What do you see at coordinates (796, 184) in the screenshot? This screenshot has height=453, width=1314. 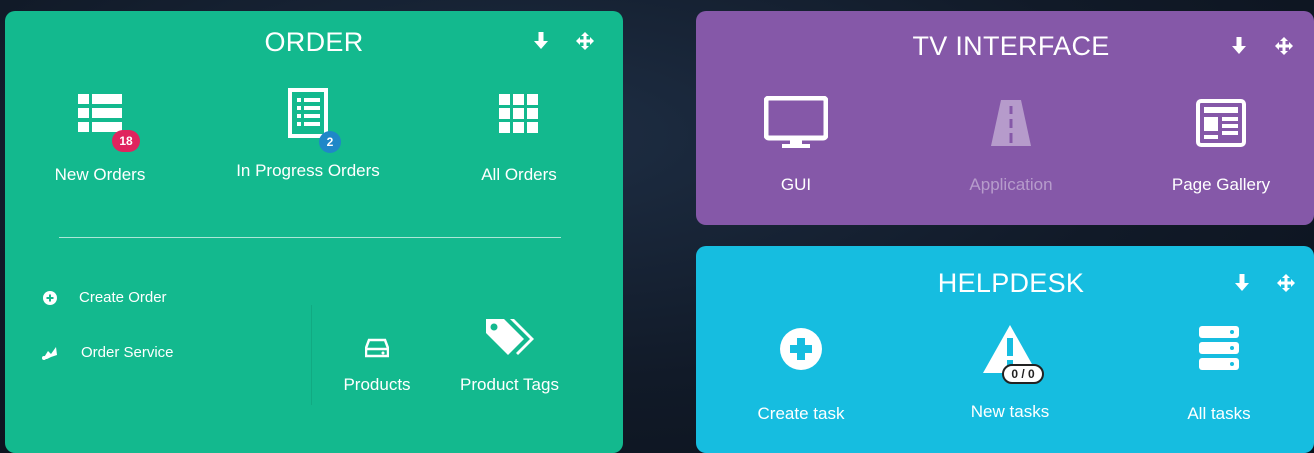 I see `tile-label: GUI` at bounding box center [796, 184].